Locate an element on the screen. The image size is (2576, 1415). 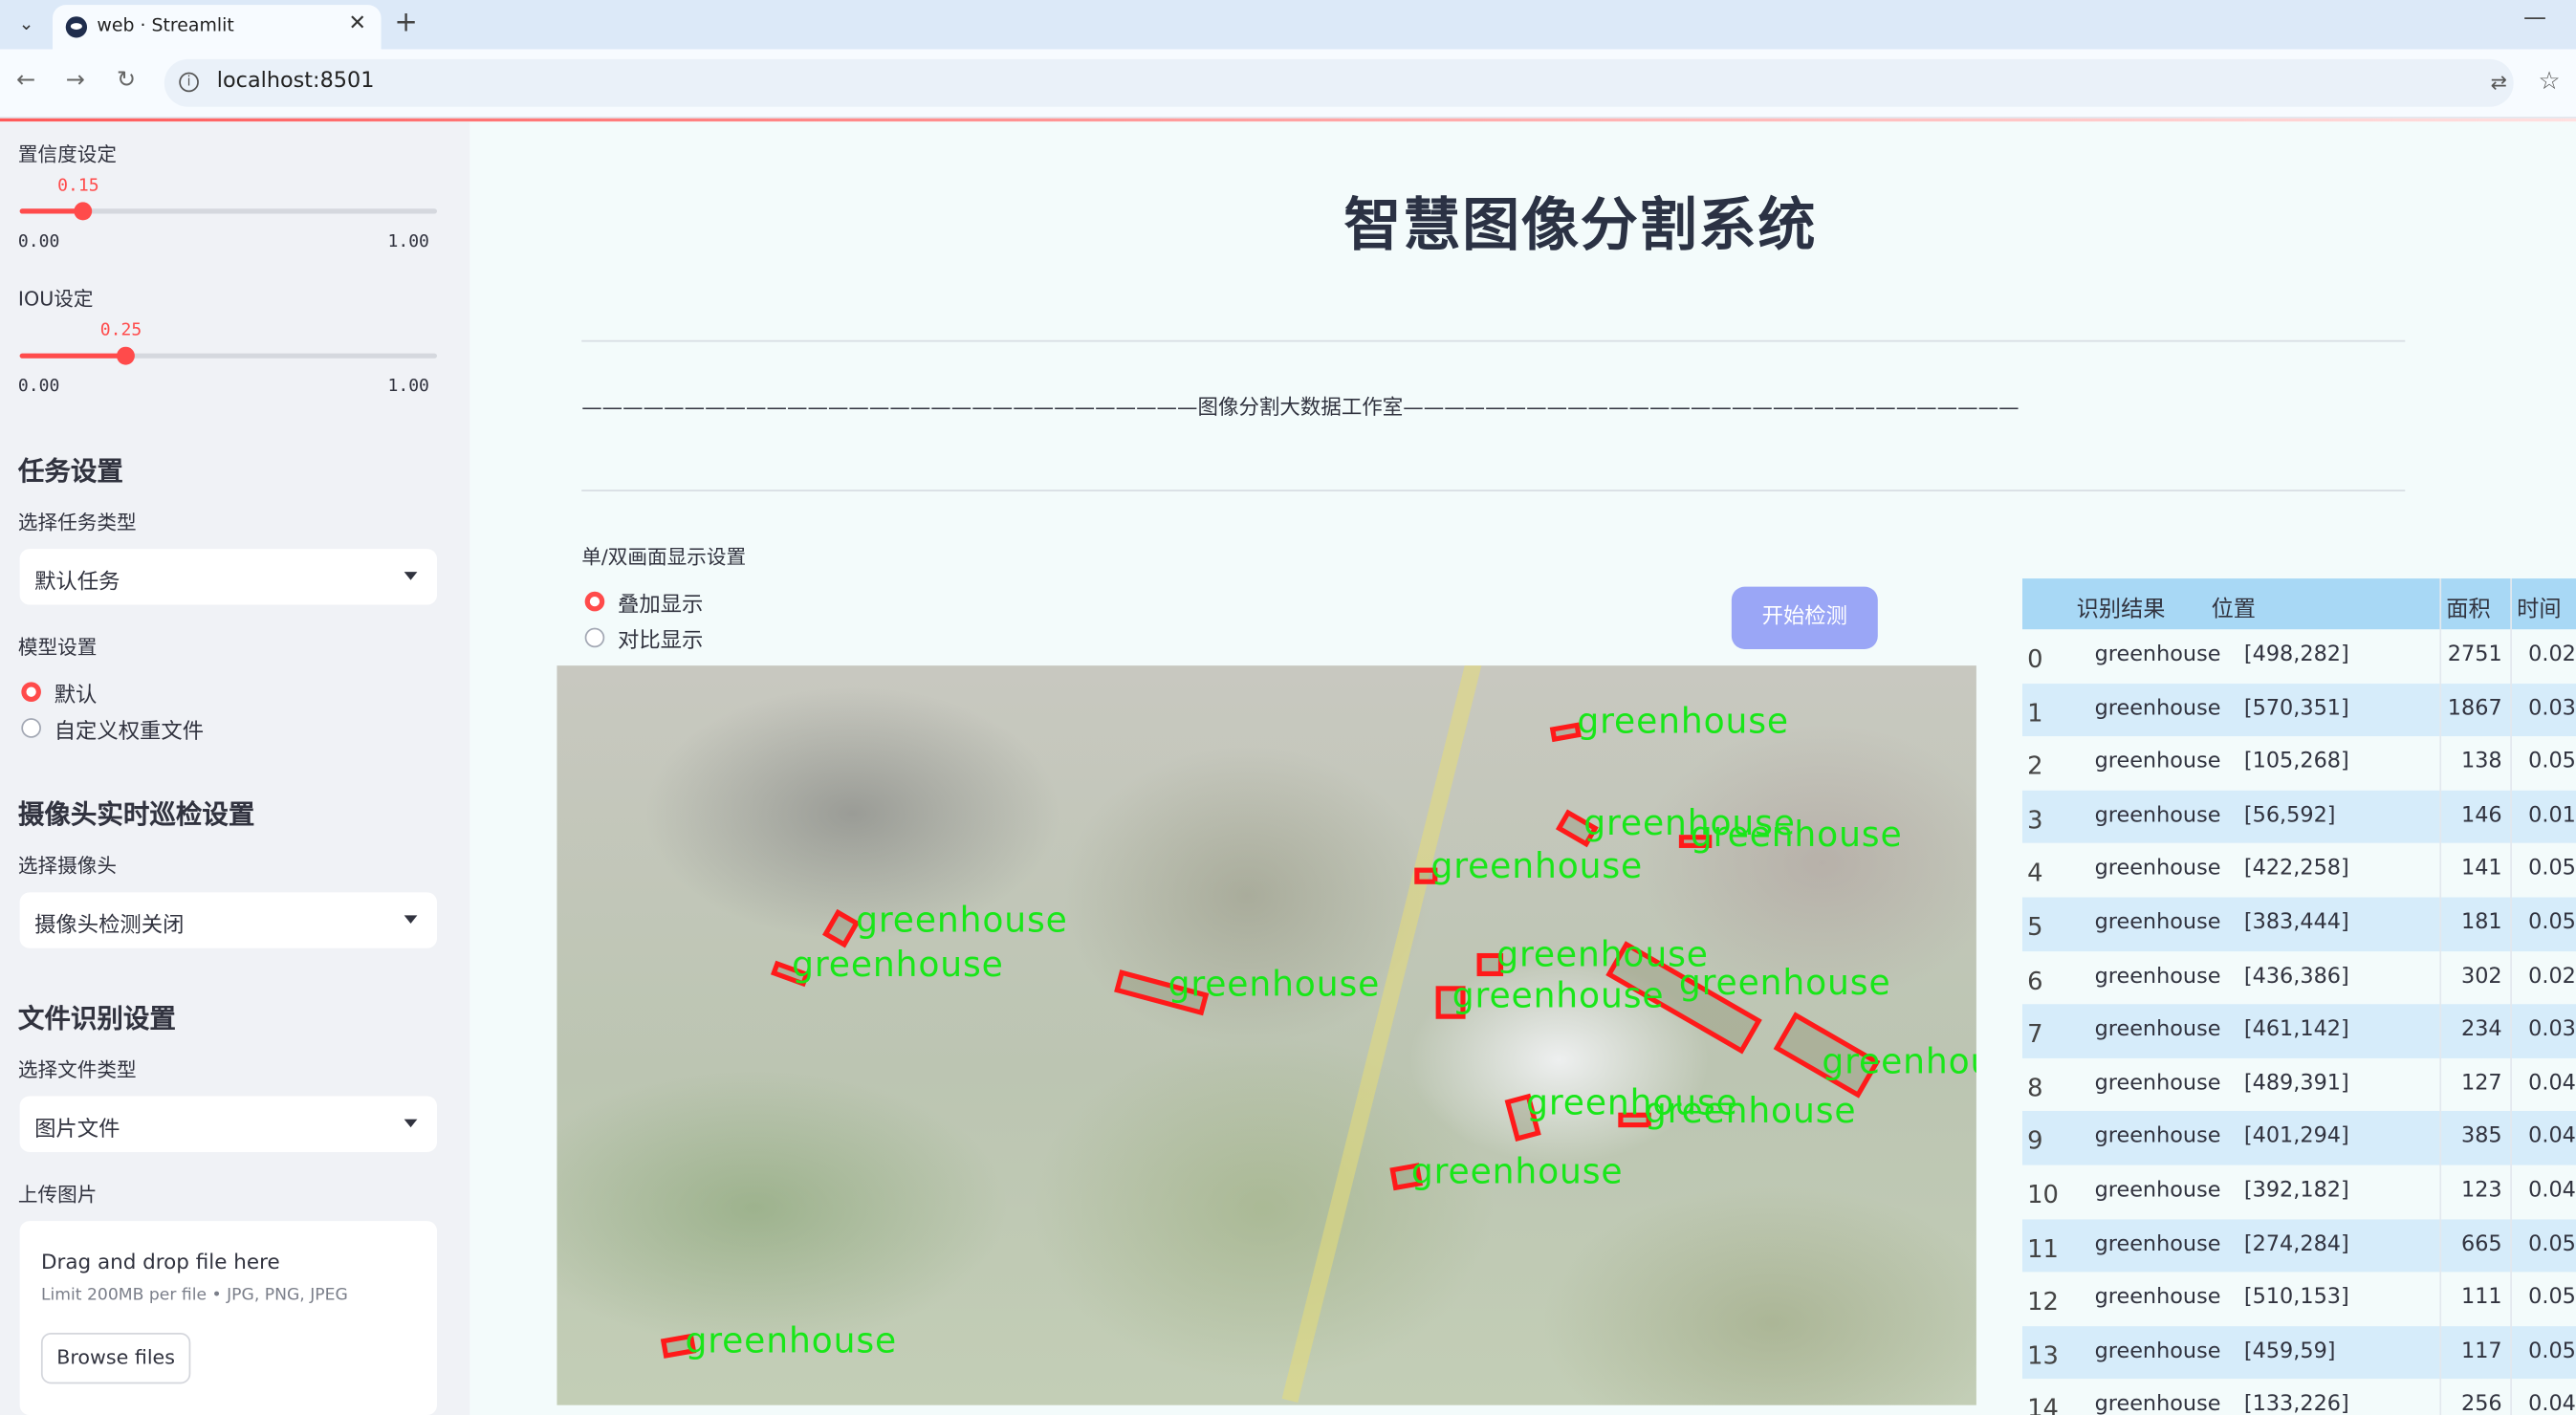
row-position: [392,182] is located at coordinates (2296, 1191).